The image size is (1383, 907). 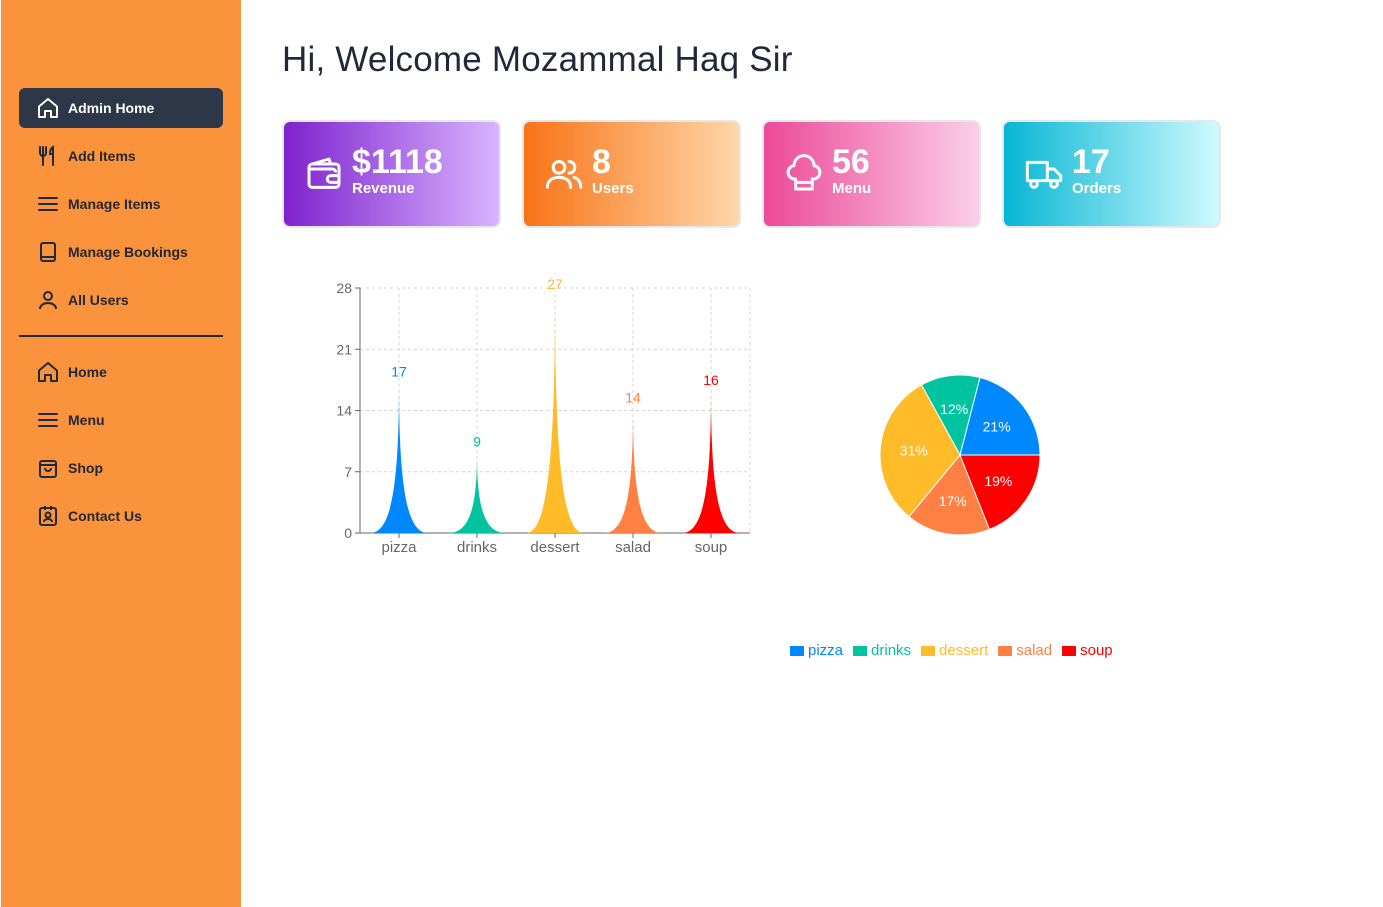 I want to click on sidebar-item-label: Home, so click(x=87, y=372).